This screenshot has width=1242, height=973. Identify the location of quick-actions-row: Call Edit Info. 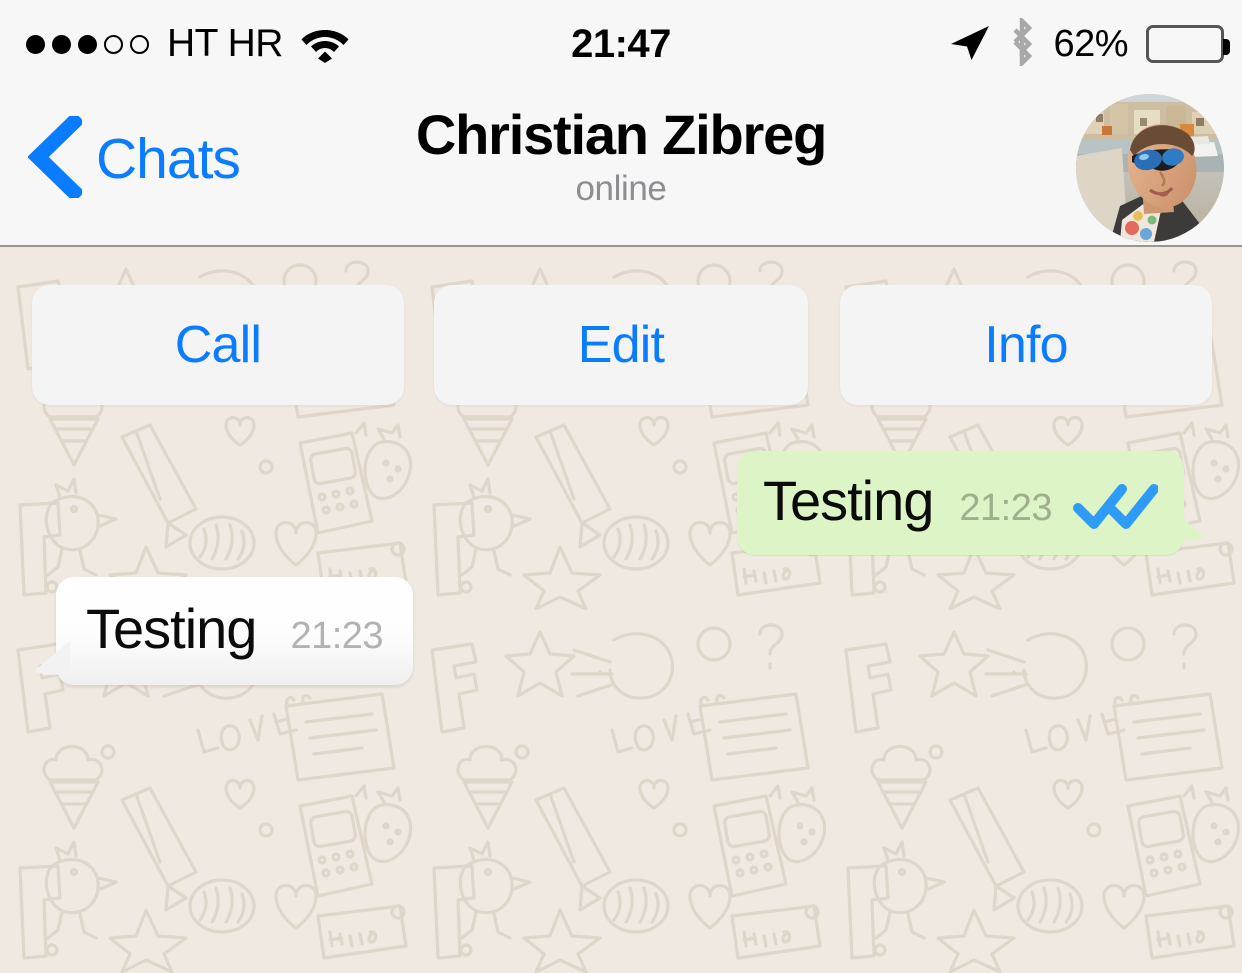
(621, 345).